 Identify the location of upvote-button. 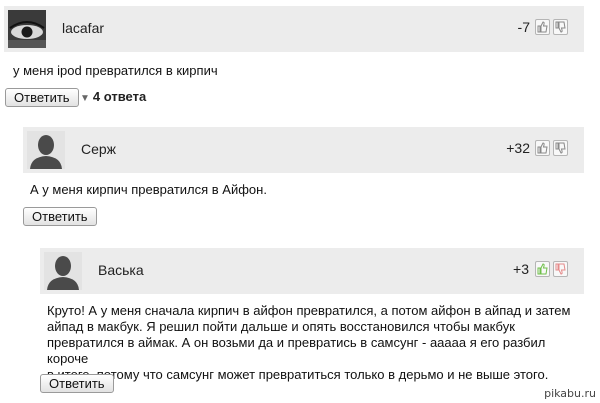
(542, 269).